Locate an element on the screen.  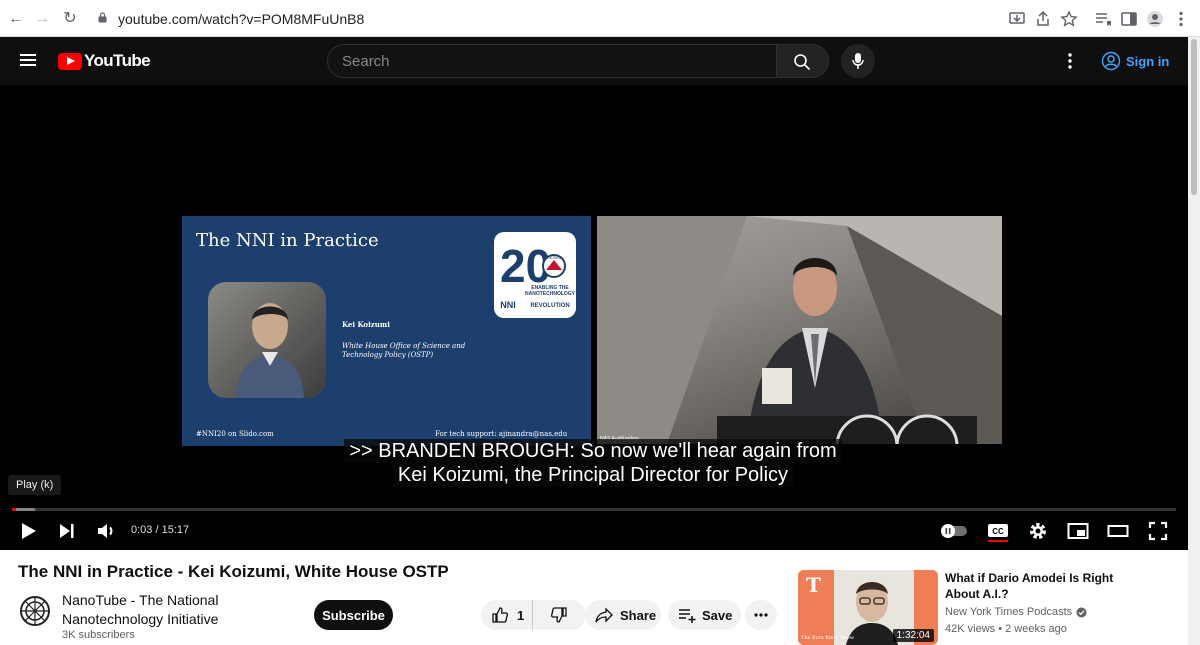
like-button: 1 is located at coordinates (507, 615).